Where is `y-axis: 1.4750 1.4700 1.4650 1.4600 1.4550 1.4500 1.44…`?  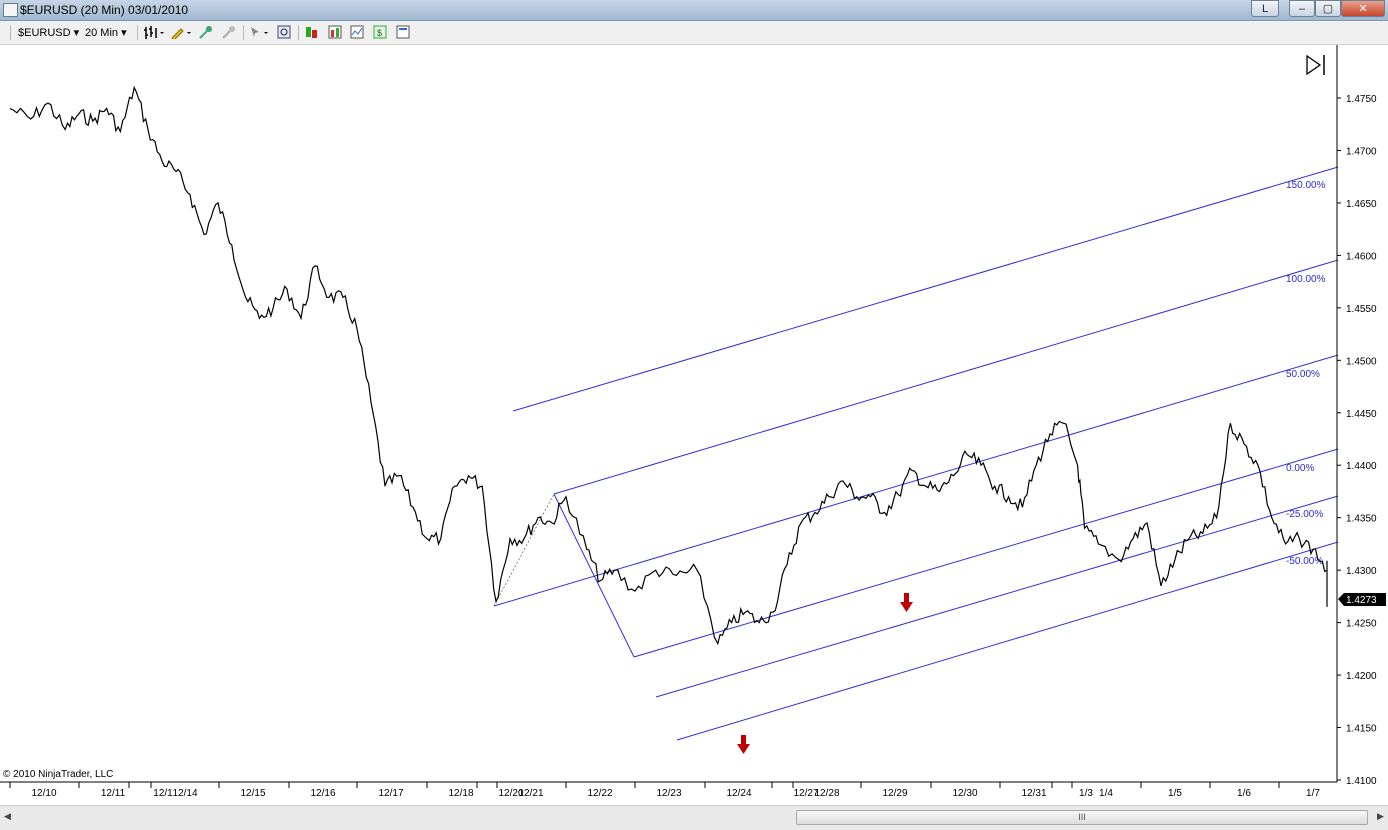 y-axis: 1.4750 1.4700 1.4650 1.4600 1.4550 1.4500 1.44… is located at coordinates (1357, 440).